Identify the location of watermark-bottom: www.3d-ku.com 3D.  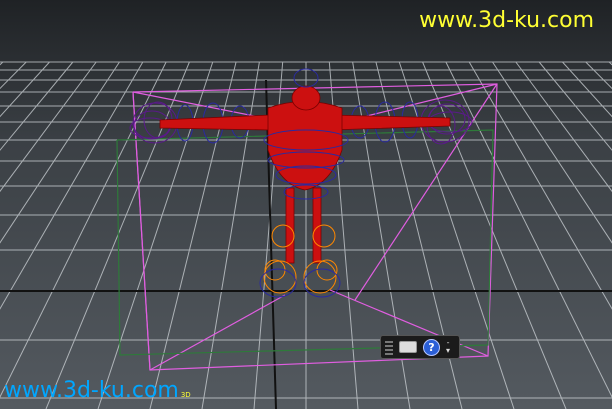
(97, 390).